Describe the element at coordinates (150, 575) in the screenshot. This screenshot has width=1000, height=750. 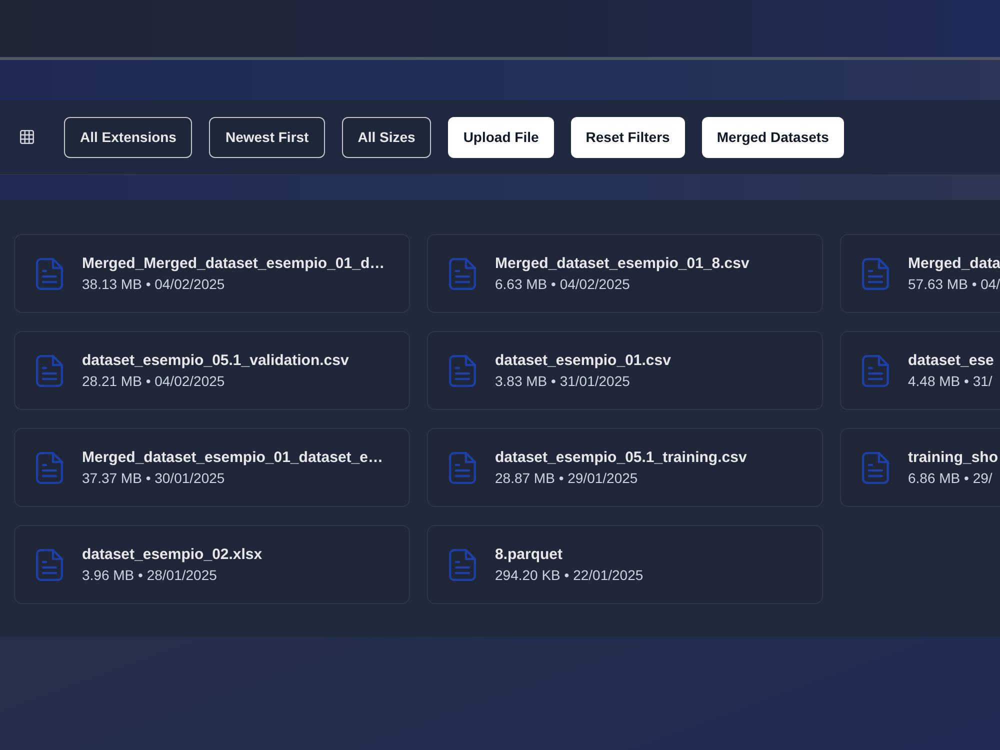
I see `file-meta: 3.96 MB • 28/01/2025` at that location.